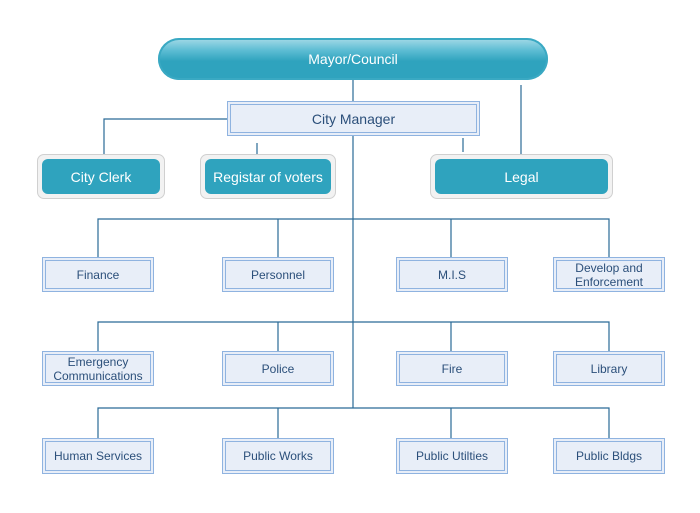 The width and height of the screenshot is (700, 513). I want to click on department-node: Fire, so click(452, 368).